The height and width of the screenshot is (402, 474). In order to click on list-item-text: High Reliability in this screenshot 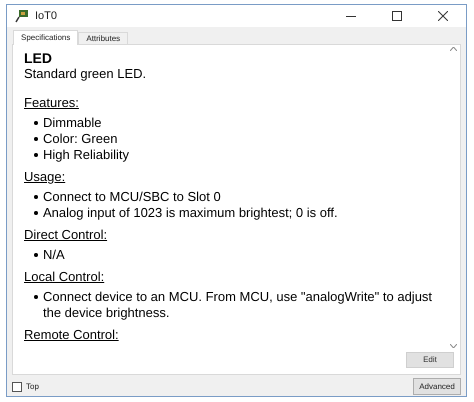, I will do `click(86, 155)`.